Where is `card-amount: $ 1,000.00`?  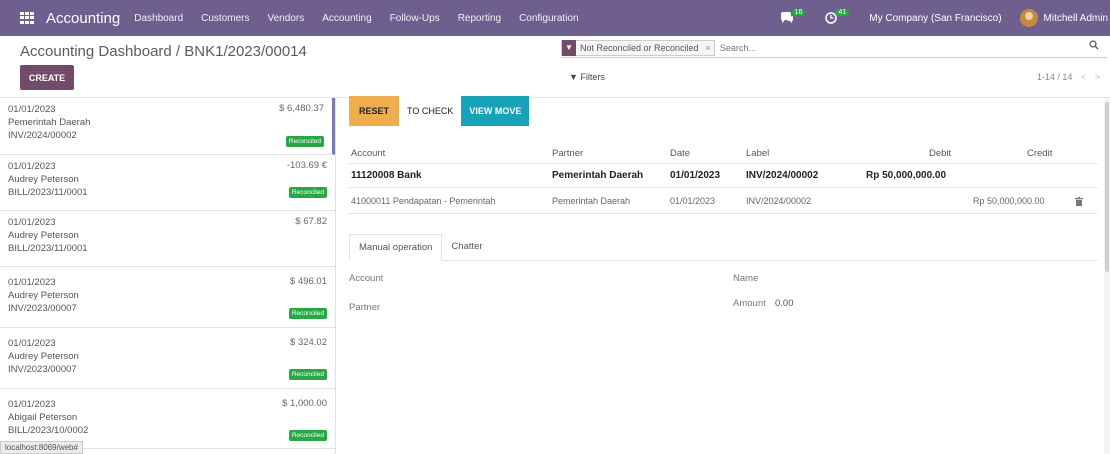
card-amount: $ 1,000.00 is located at coordinates (304, 403).